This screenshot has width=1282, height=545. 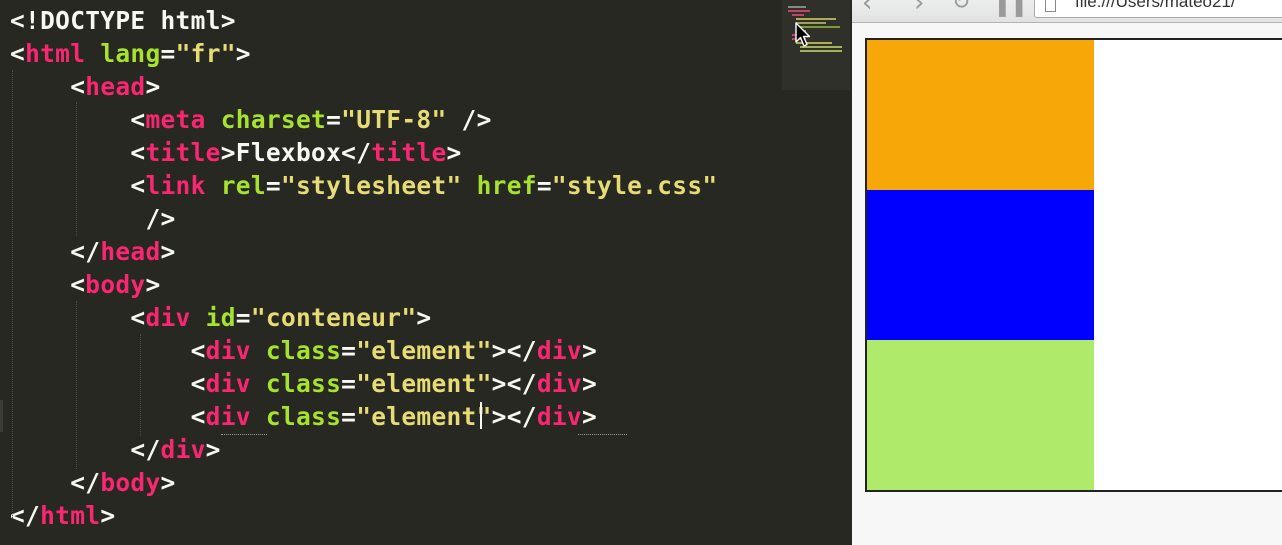 I want to click on flex-item-orange, so click(x=980, y=115).